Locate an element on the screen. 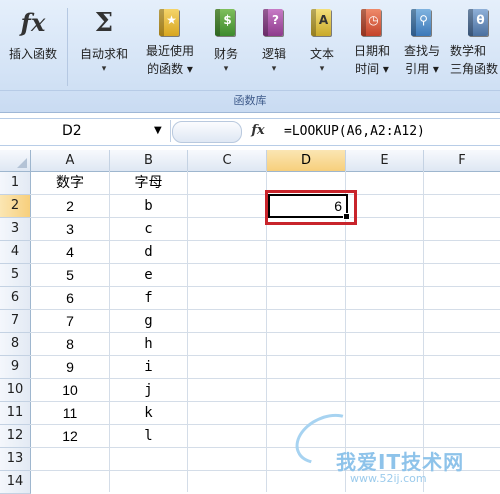 Image resolution: width=500 pixels, height=494 pixels. column-header-e: E is located at coordinates (385, 160).